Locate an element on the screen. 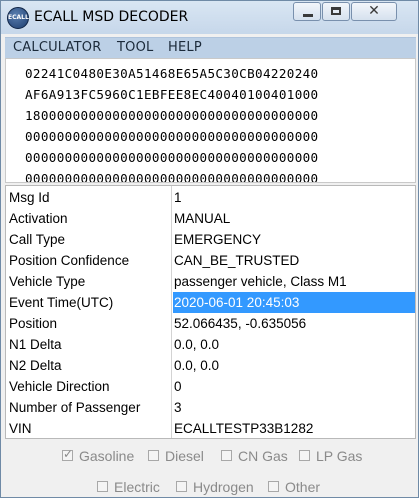  field-label: Vehicle Direction is located at coordinates (59, 386).